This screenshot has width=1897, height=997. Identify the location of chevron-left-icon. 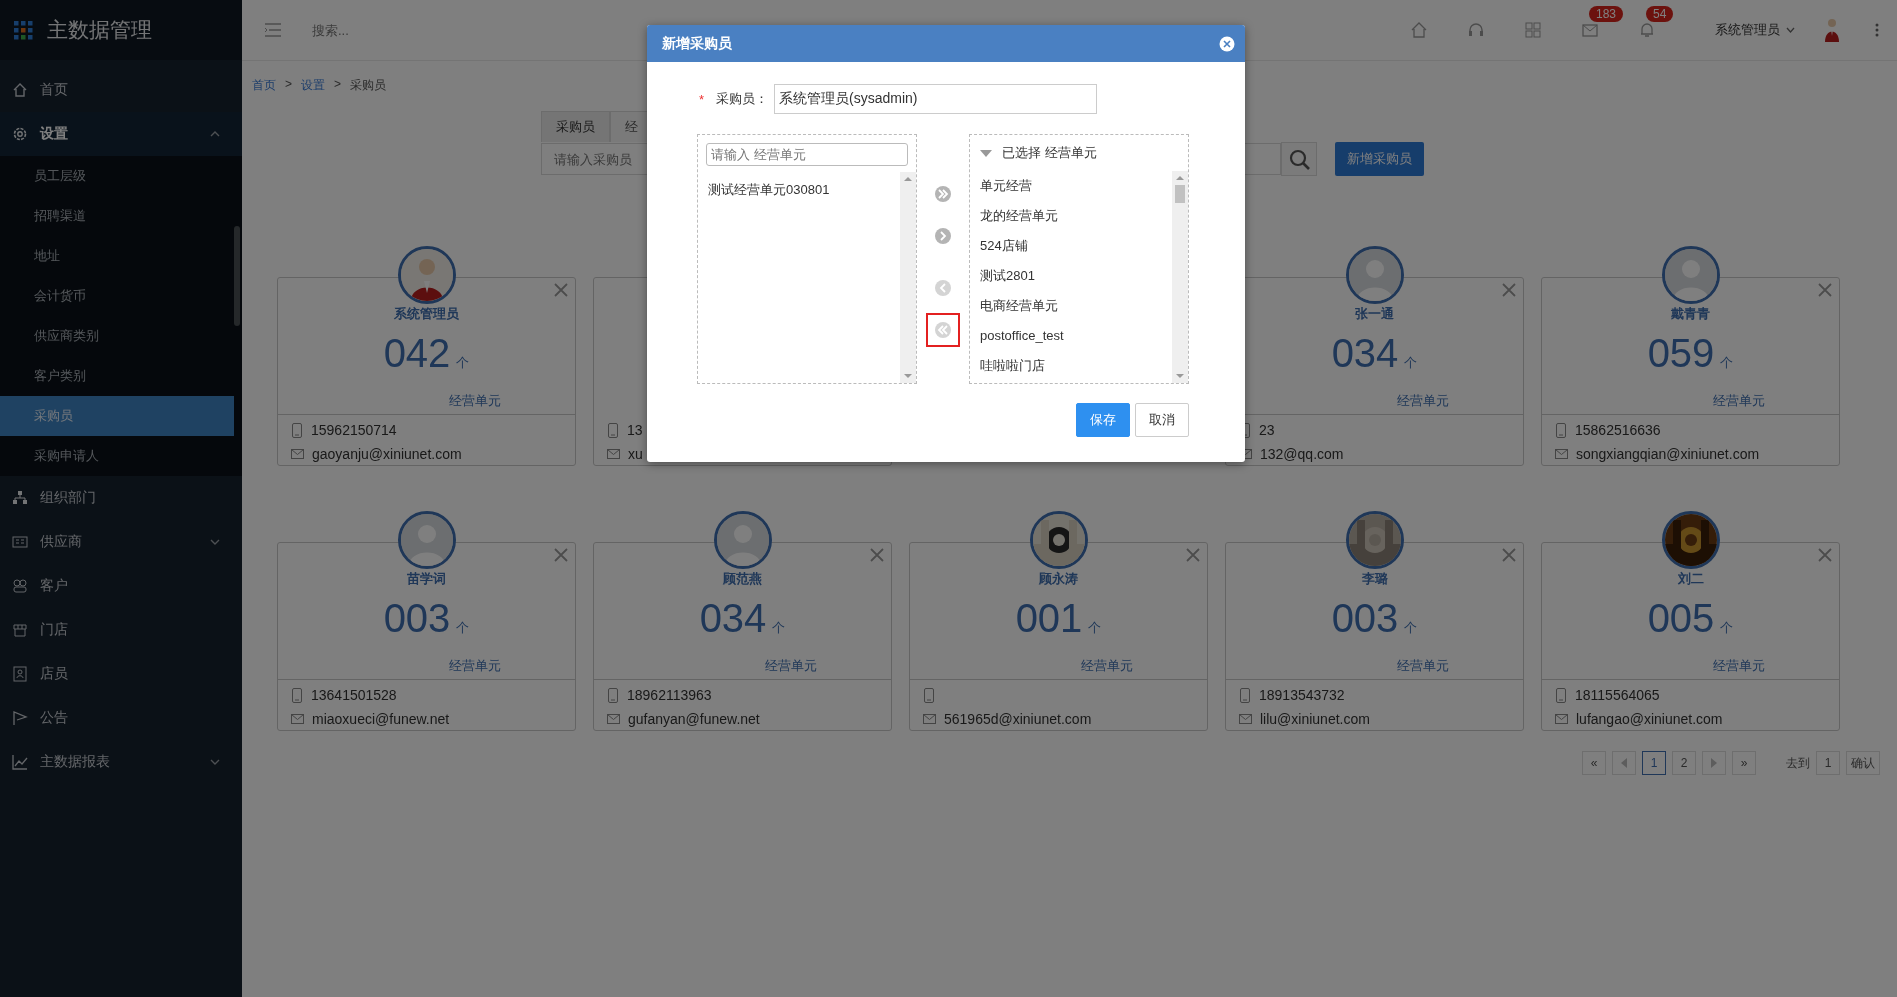
(943, 288).